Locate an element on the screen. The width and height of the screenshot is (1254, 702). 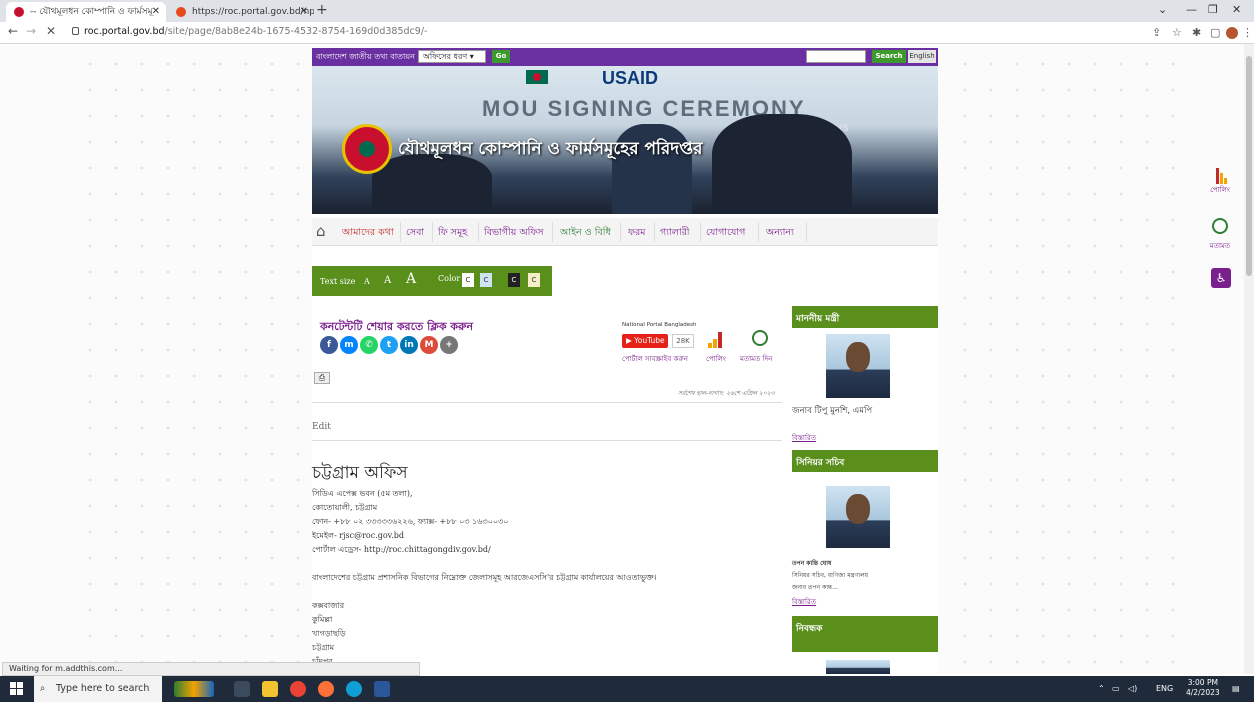
site-favicon-icon is located at coordinates (19, 12).